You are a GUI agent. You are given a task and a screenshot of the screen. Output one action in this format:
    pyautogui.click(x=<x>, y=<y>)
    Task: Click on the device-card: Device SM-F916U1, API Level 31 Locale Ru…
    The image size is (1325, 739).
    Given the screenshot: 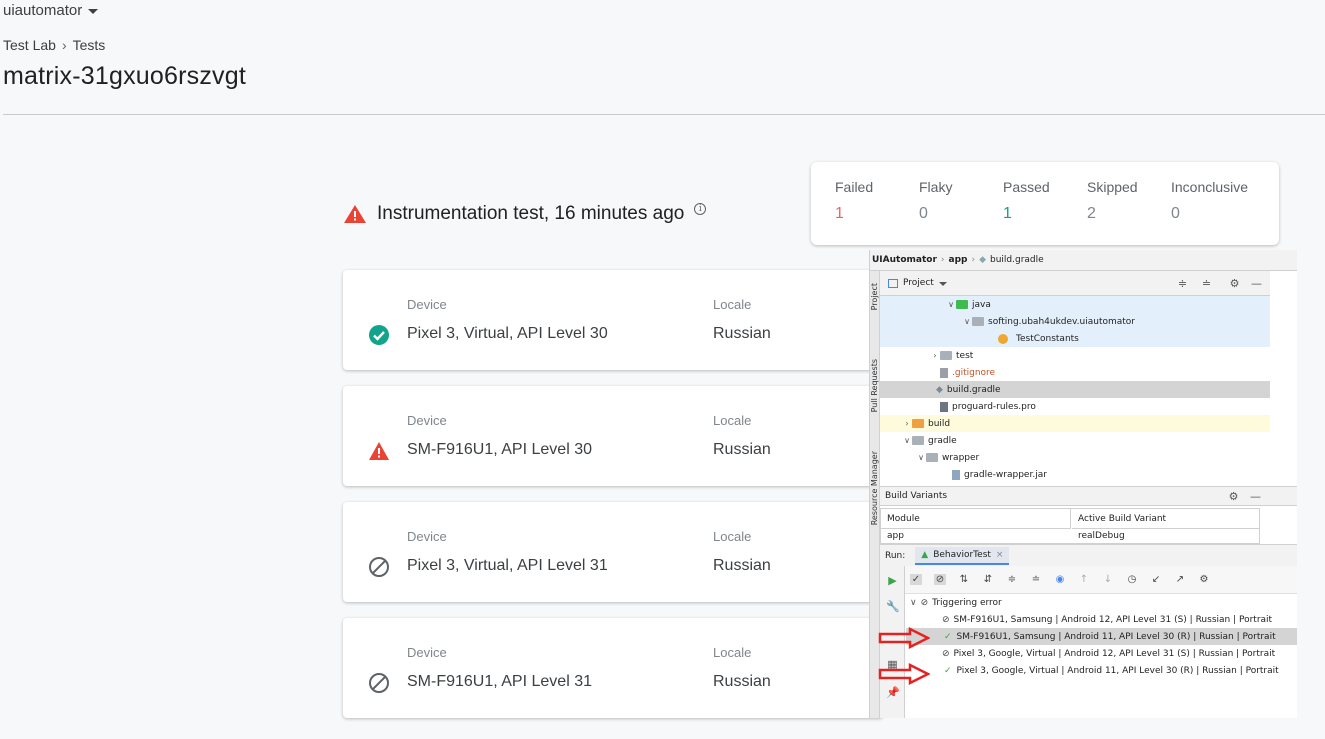 What is the action you would take?
    pyautogui.click(x=613, y=668)
    